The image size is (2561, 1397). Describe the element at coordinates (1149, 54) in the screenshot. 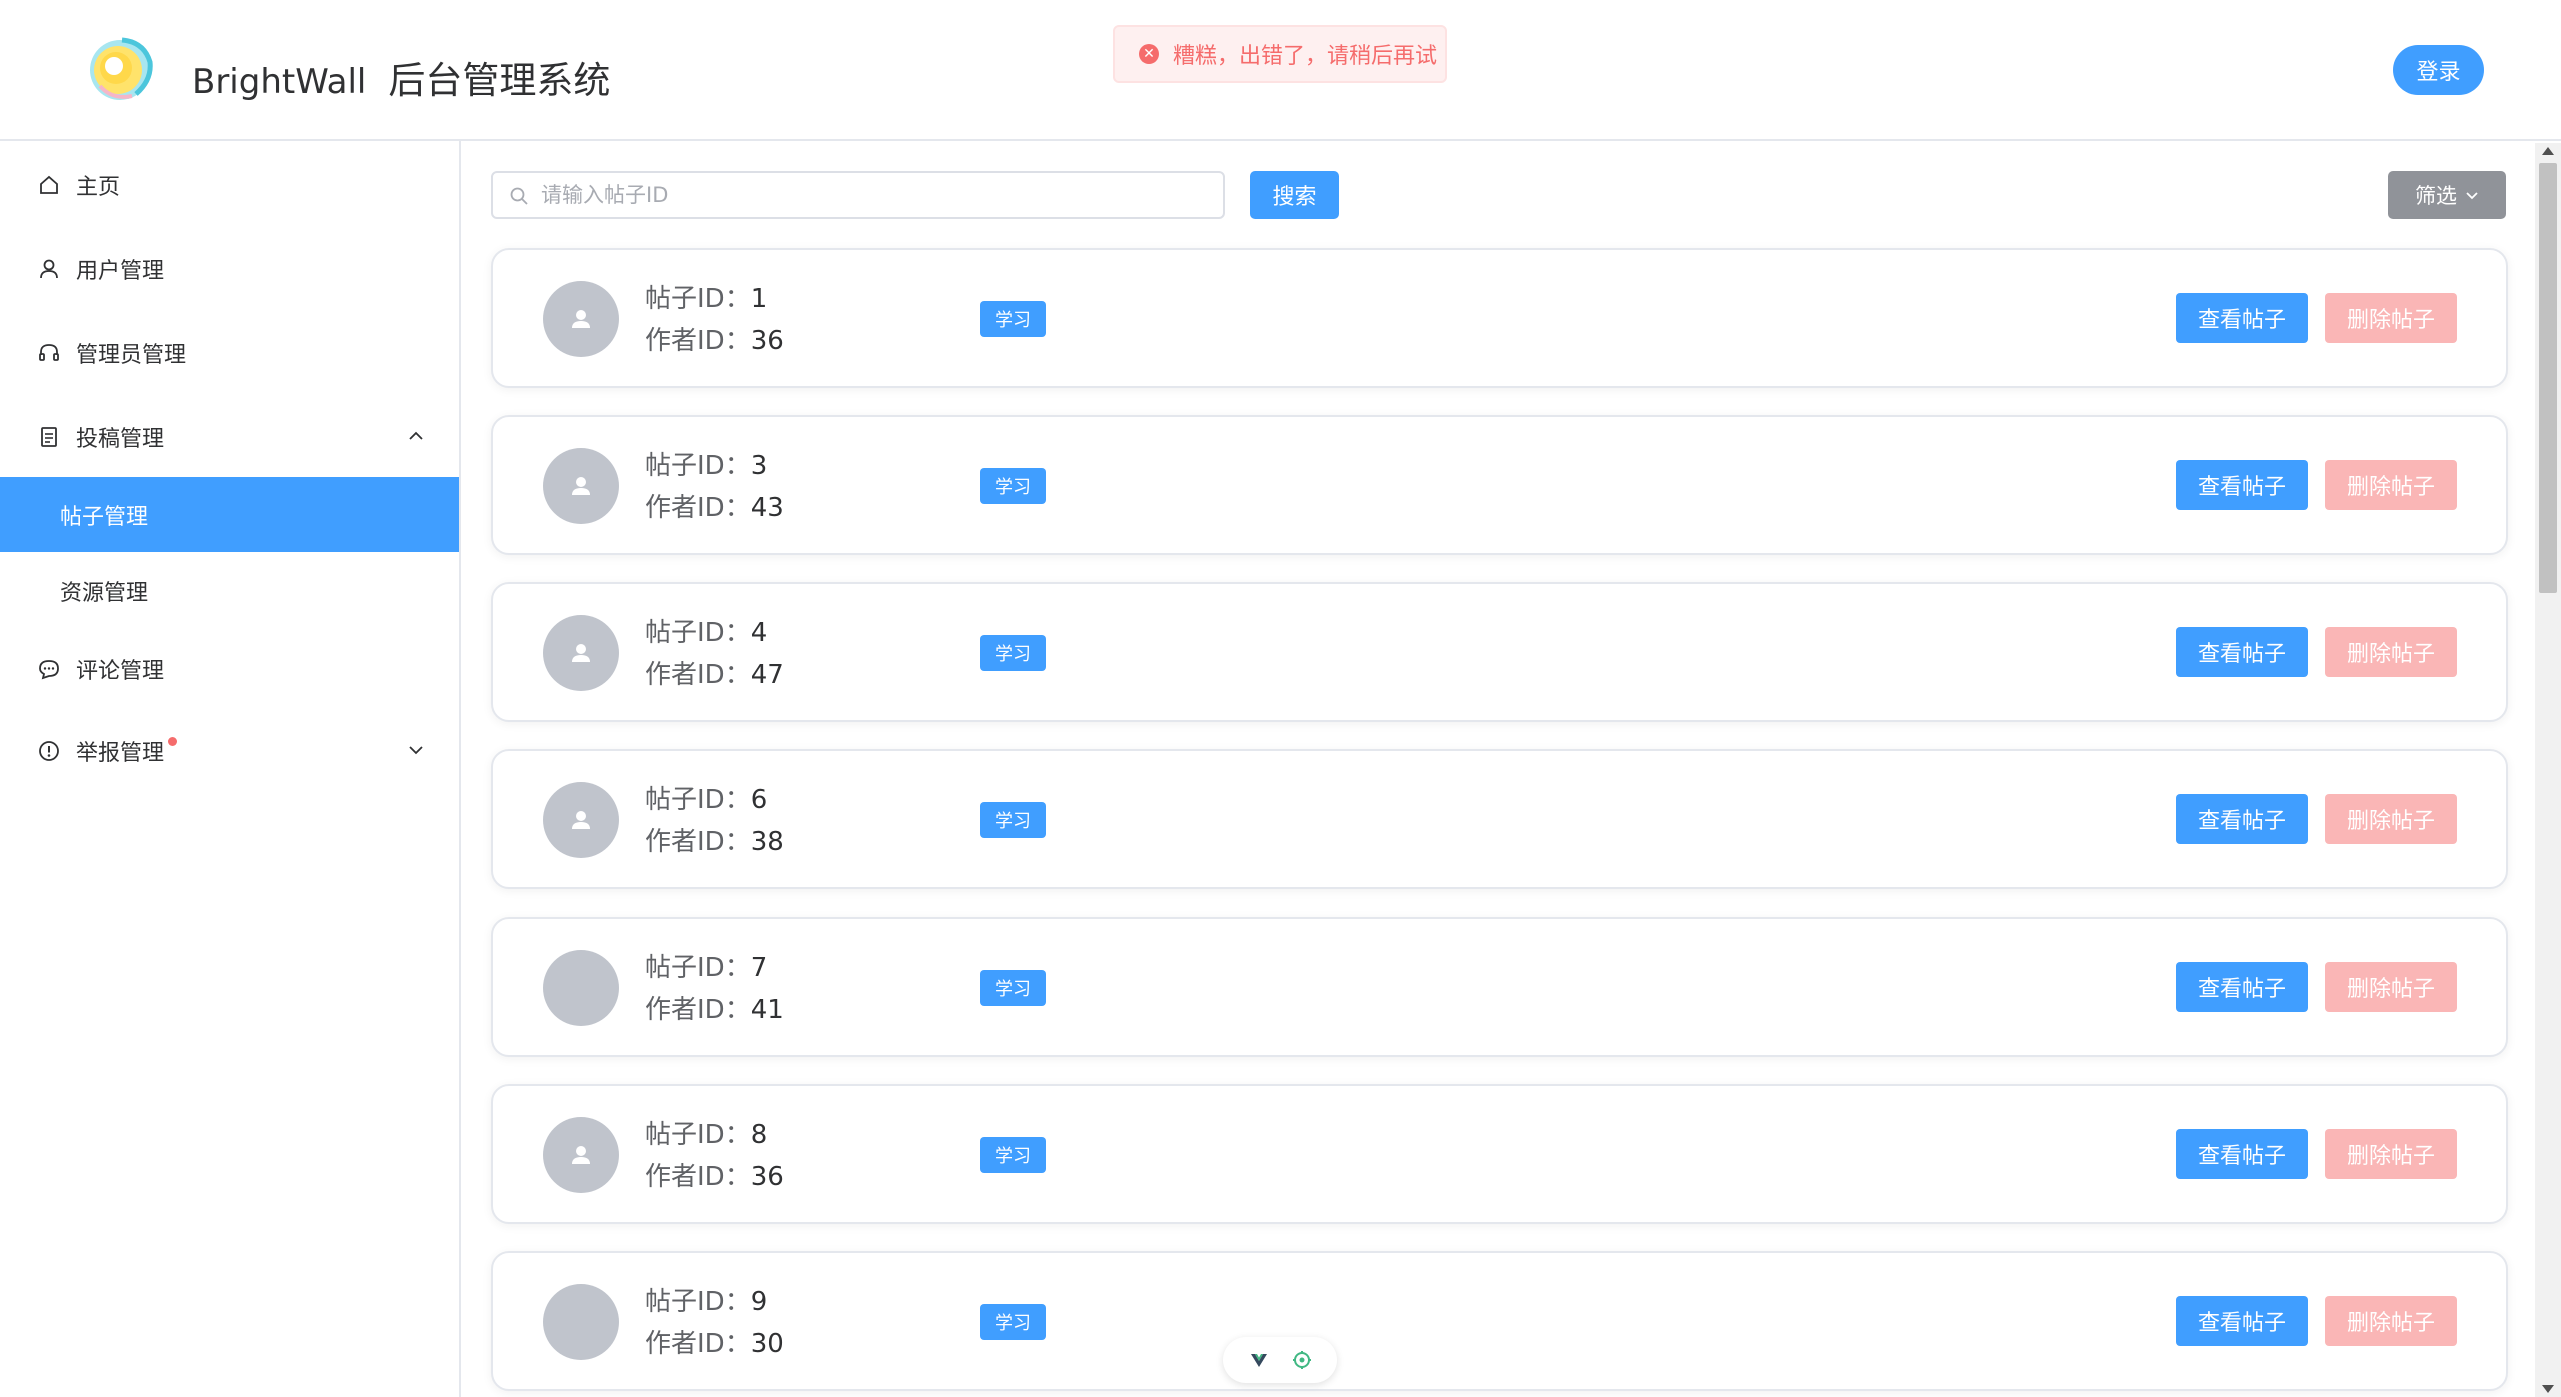

I see `error-icon: ✕` at that location.